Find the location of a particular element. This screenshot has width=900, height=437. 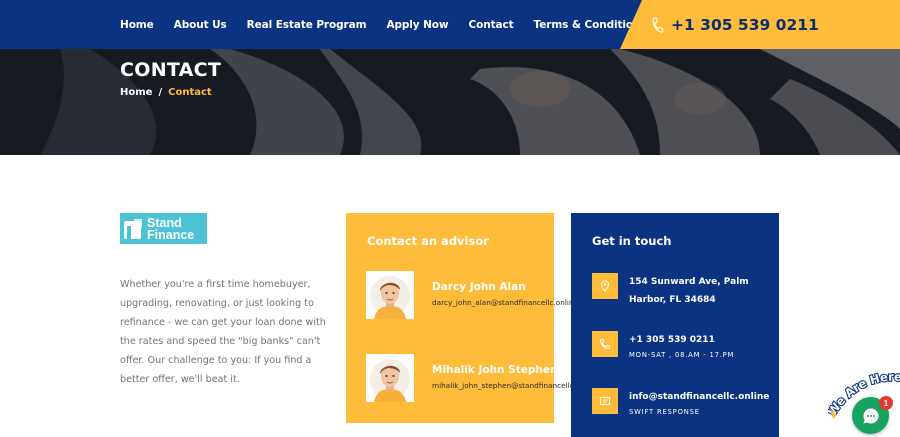

nav-about-us: About Us is located at coordinates (200, 25).